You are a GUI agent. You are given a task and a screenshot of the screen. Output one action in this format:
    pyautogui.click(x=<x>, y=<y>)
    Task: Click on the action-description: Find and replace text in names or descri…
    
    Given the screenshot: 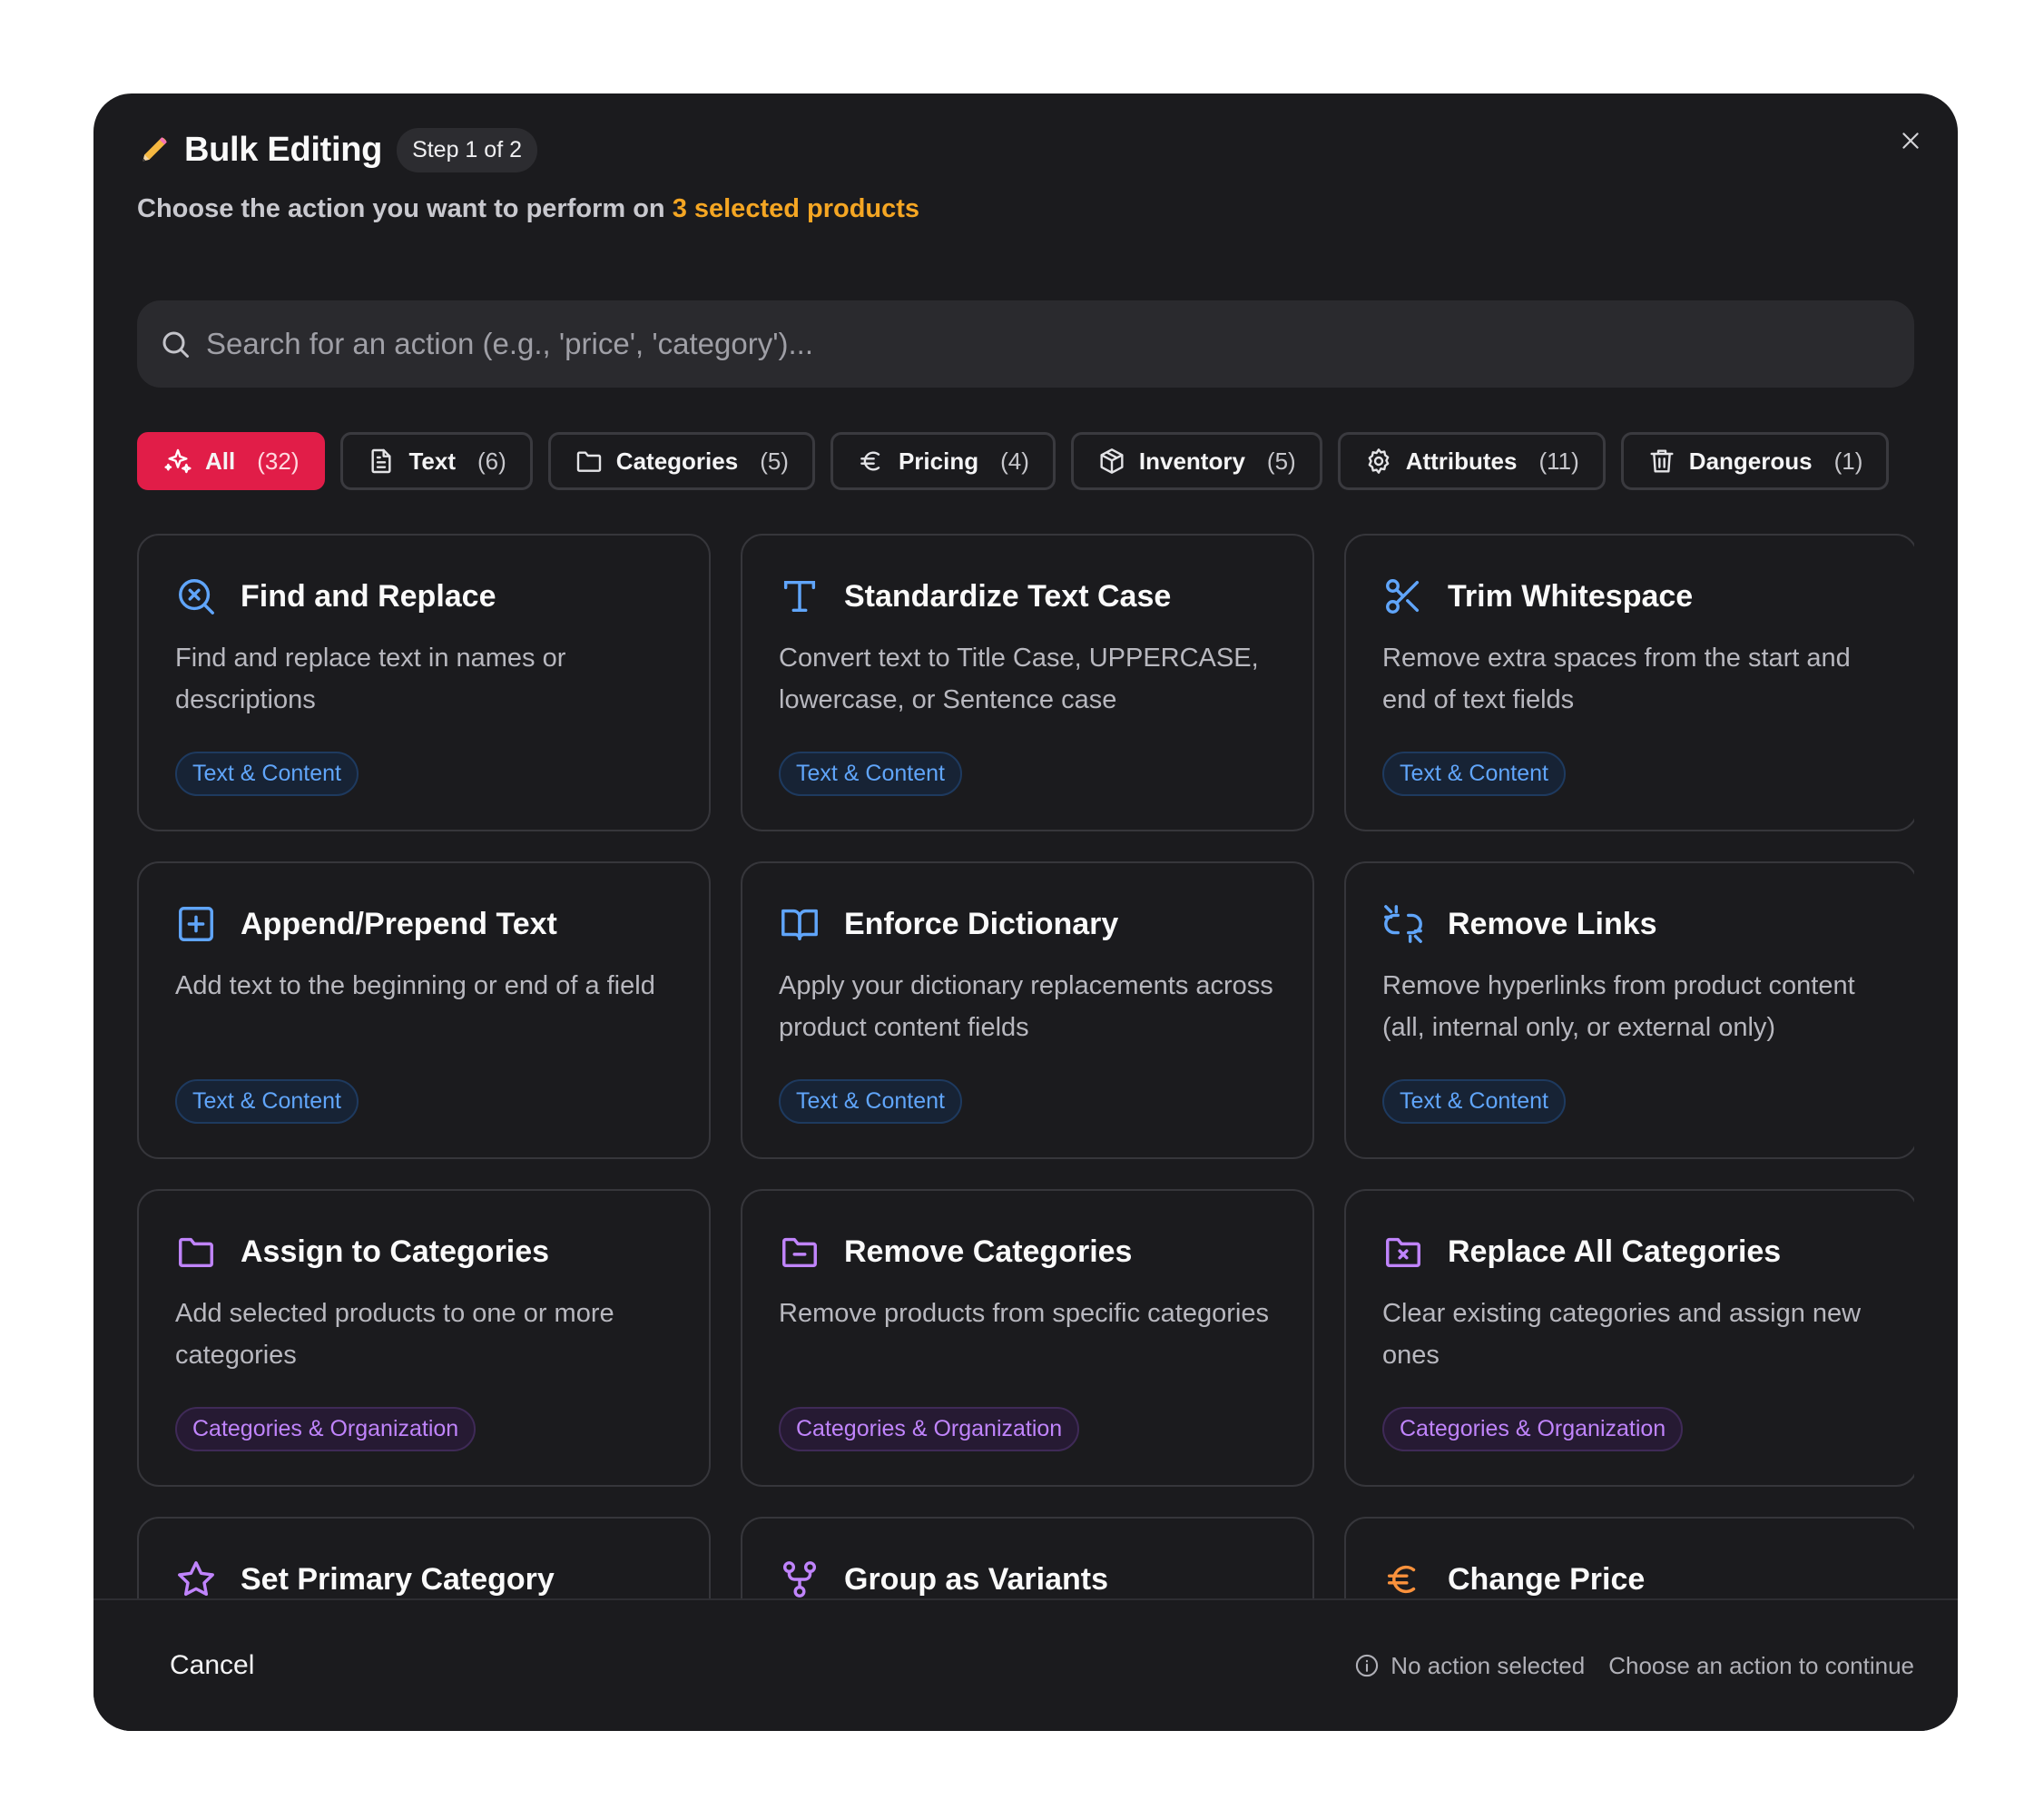 What is the action you would take?
    pyautogui.click(x=370, y=679)
    